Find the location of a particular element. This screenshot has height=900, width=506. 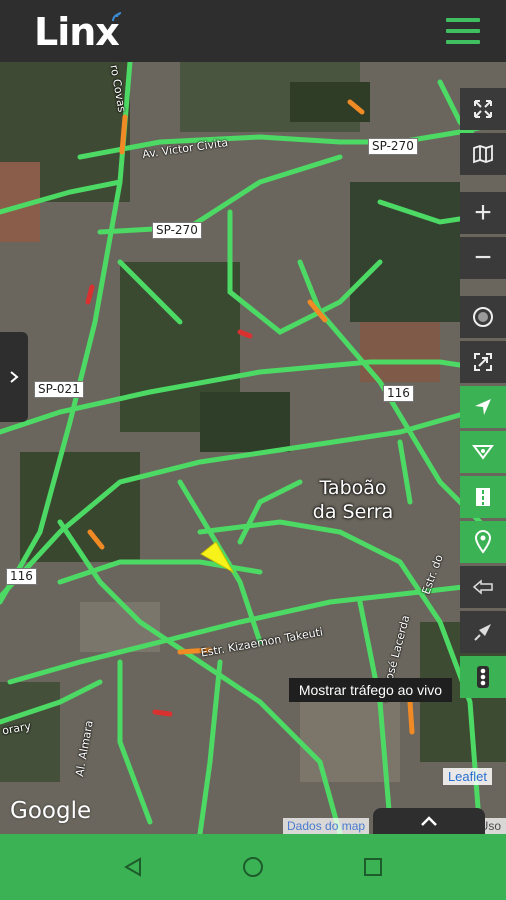

fullscreen-button is located at coordinates (483, 109).